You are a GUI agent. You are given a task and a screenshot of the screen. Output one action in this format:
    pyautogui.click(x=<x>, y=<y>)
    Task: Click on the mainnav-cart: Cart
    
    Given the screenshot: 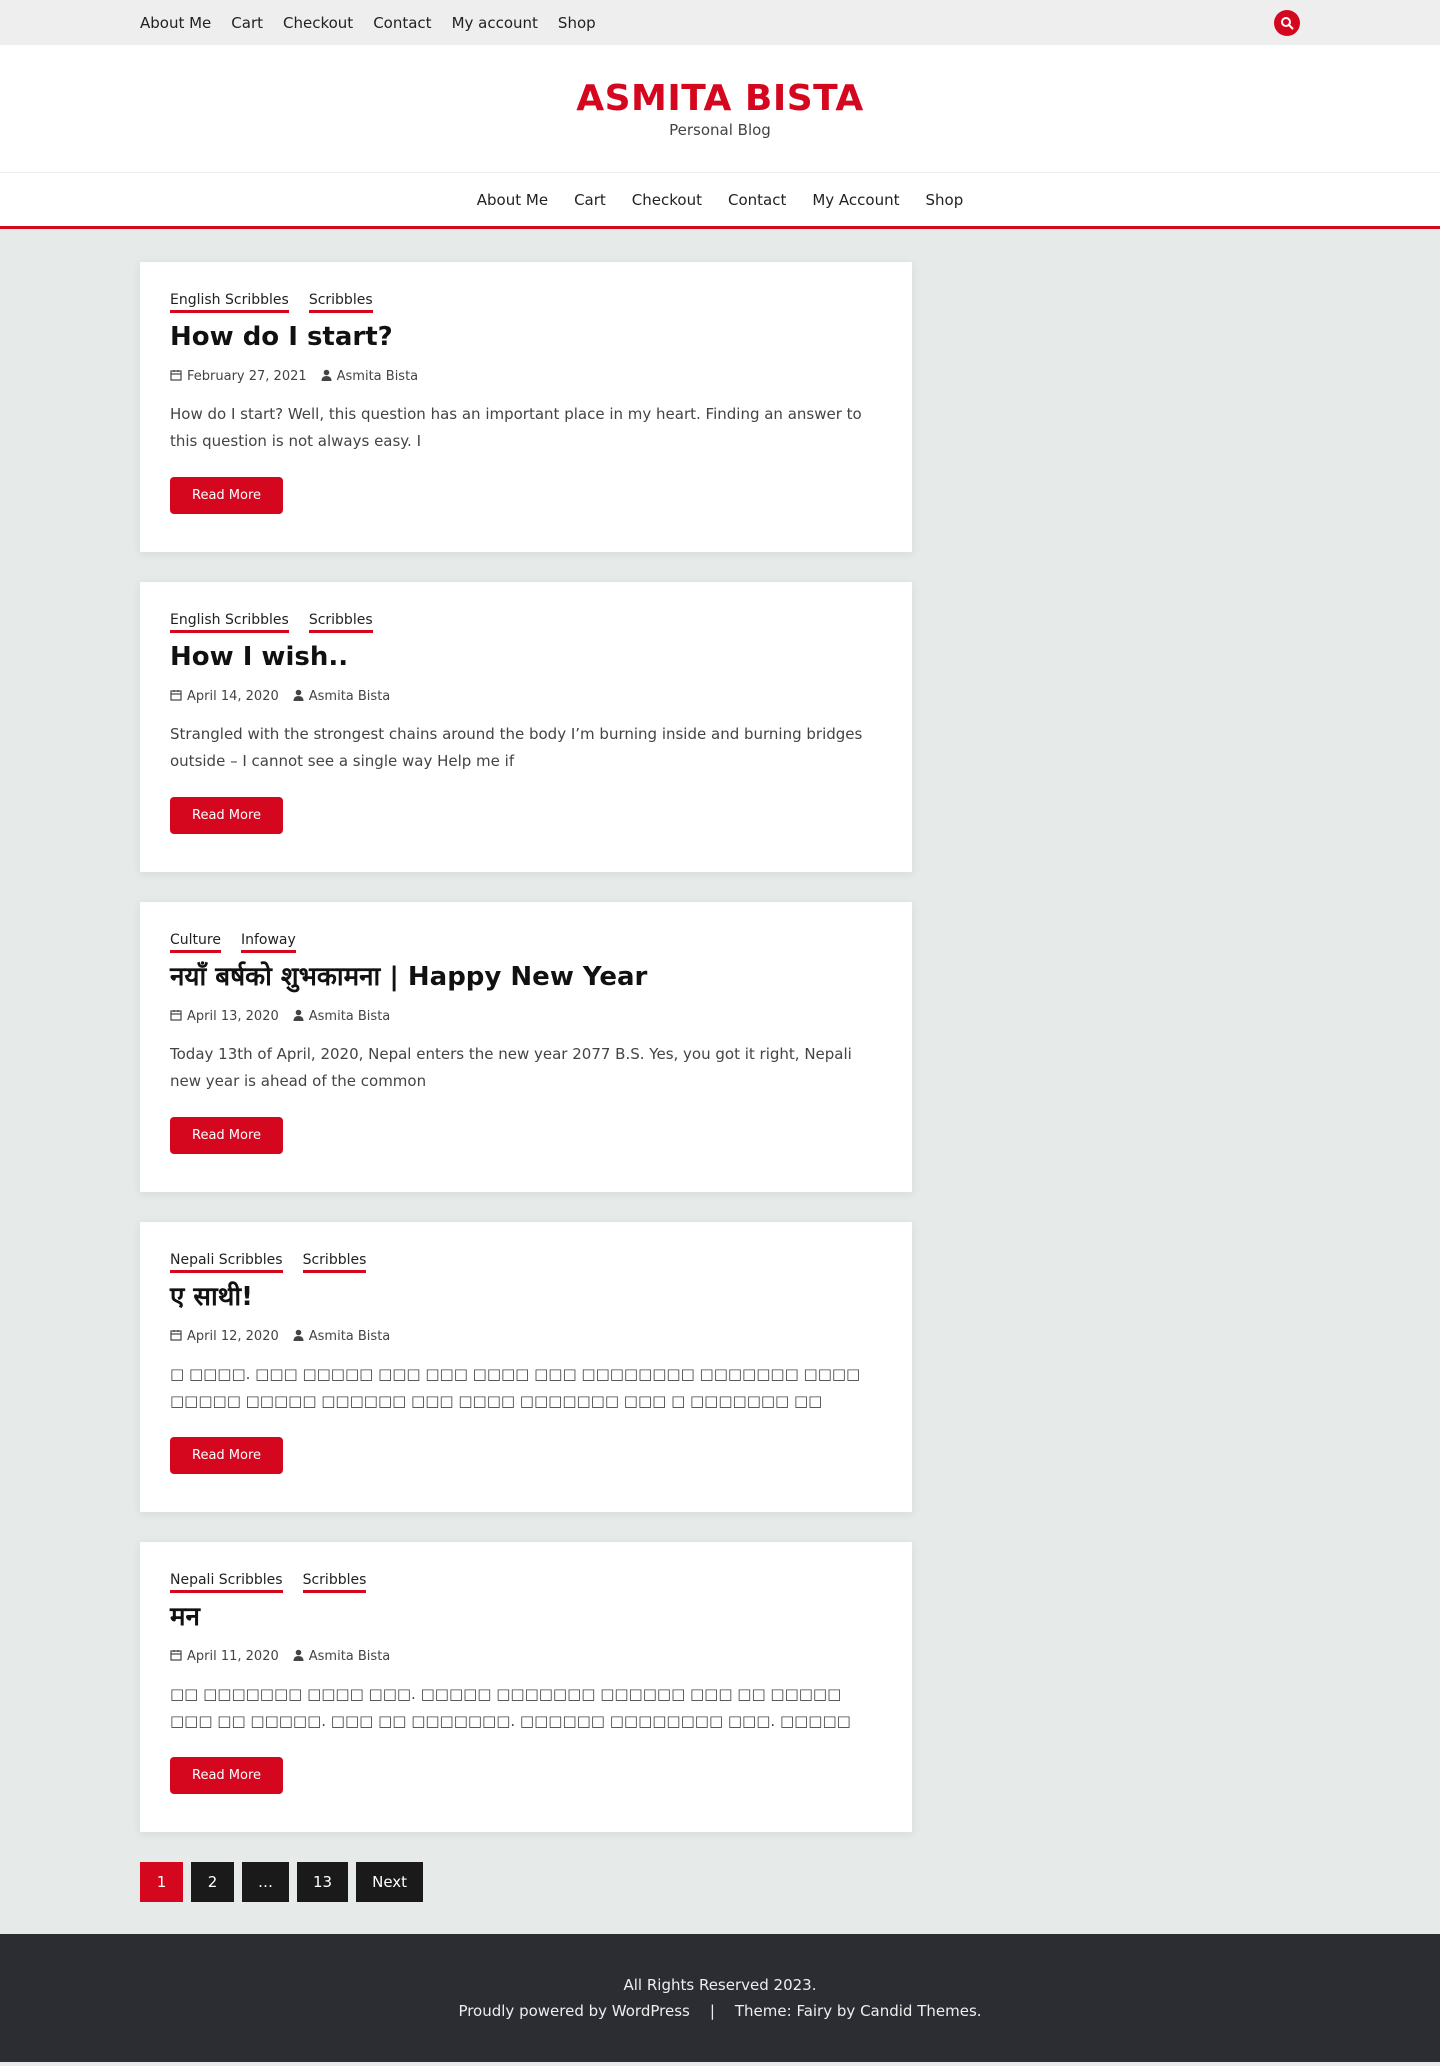 What is the action you would take?
    pyautogui.click(x=590, y=200)
    